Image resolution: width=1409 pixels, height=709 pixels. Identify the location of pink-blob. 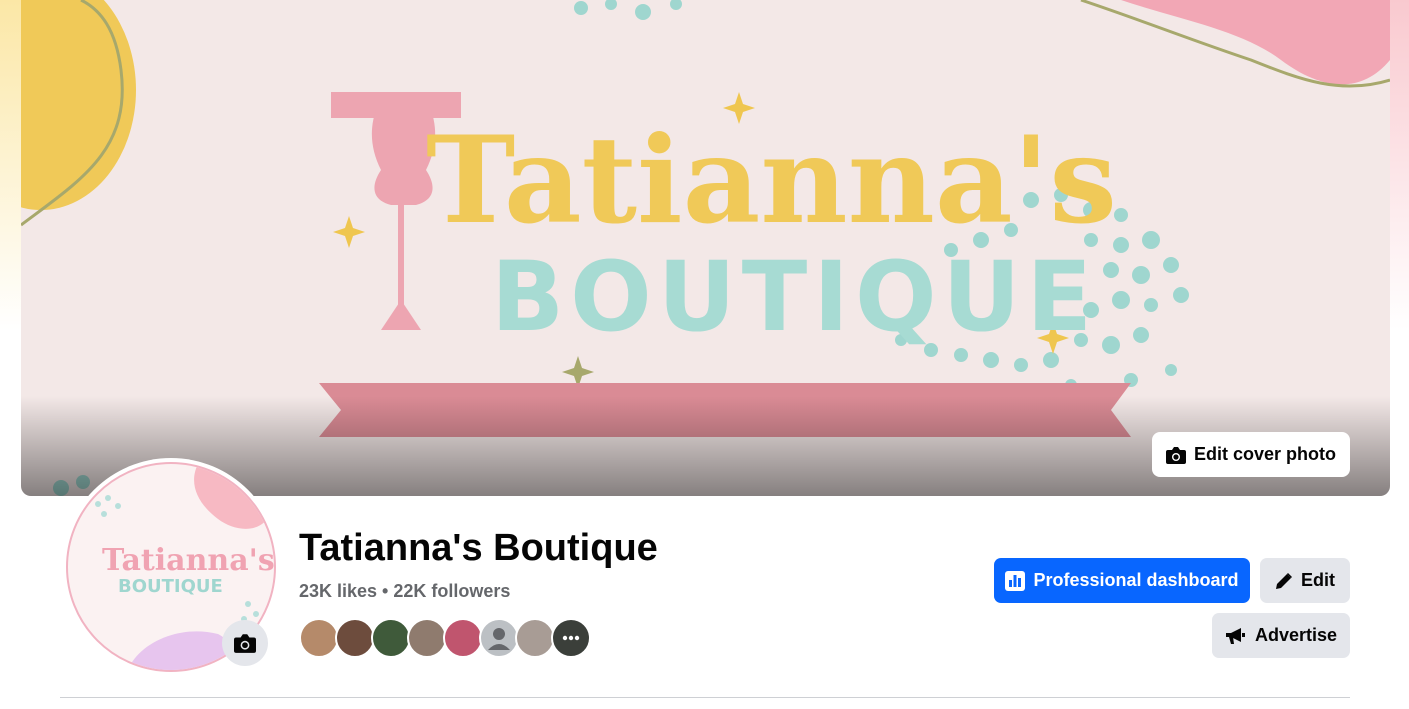
(1255, 42).